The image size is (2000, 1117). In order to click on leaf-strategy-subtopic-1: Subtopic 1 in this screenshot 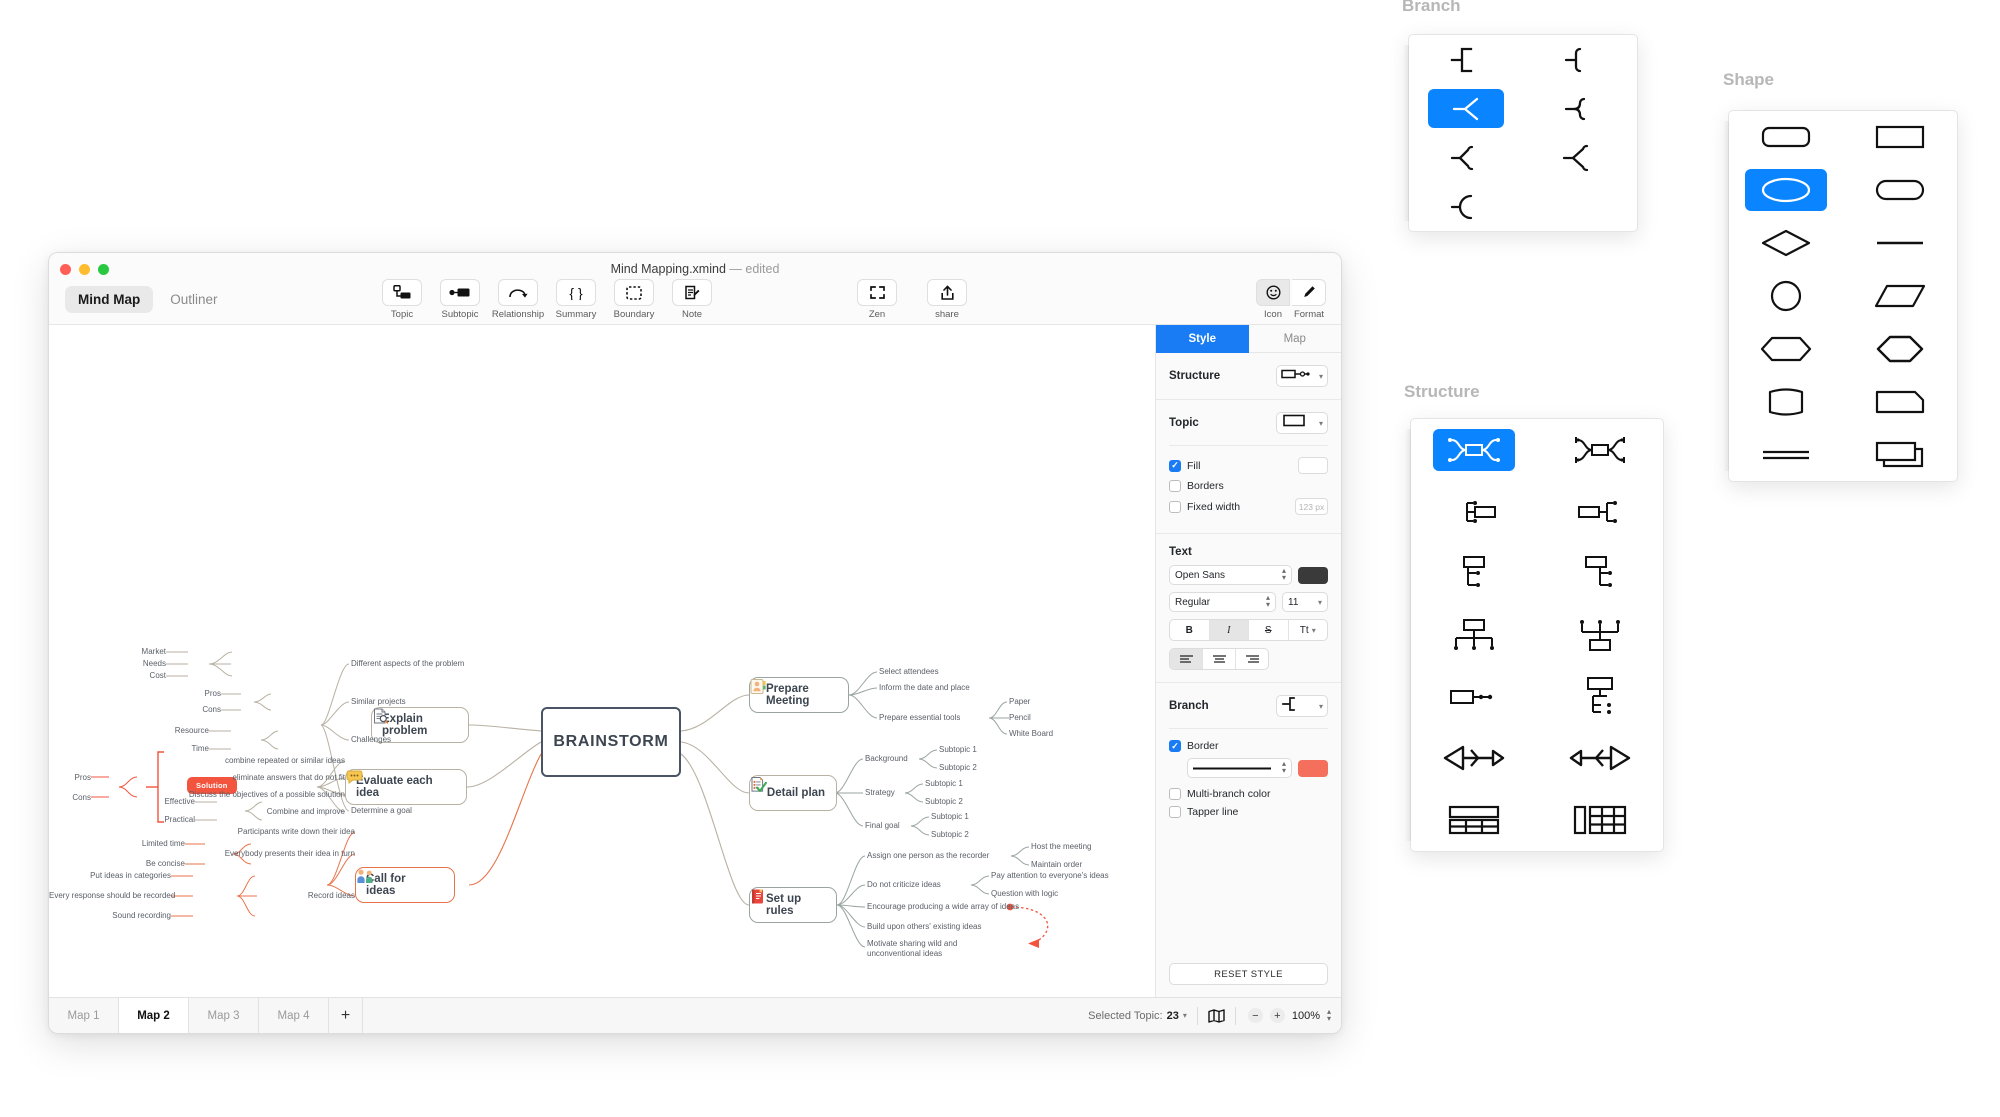, I will do `click(944, 783)`.